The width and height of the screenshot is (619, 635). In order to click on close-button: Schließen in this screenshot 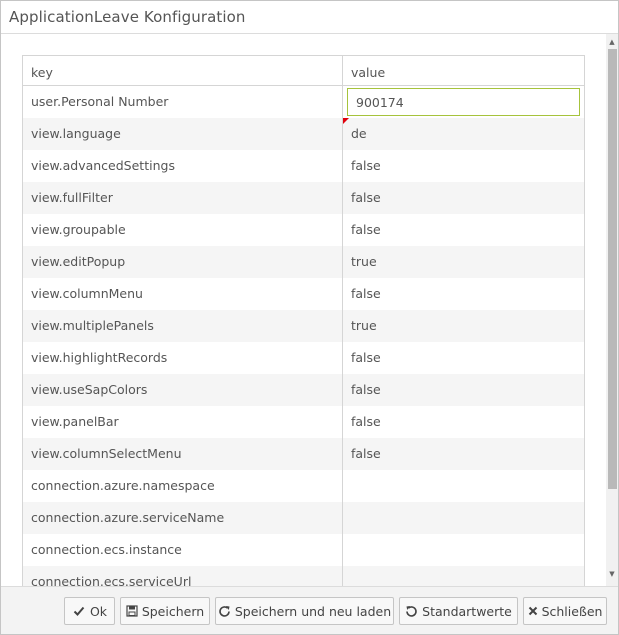, I will do `click(565, 611)`.